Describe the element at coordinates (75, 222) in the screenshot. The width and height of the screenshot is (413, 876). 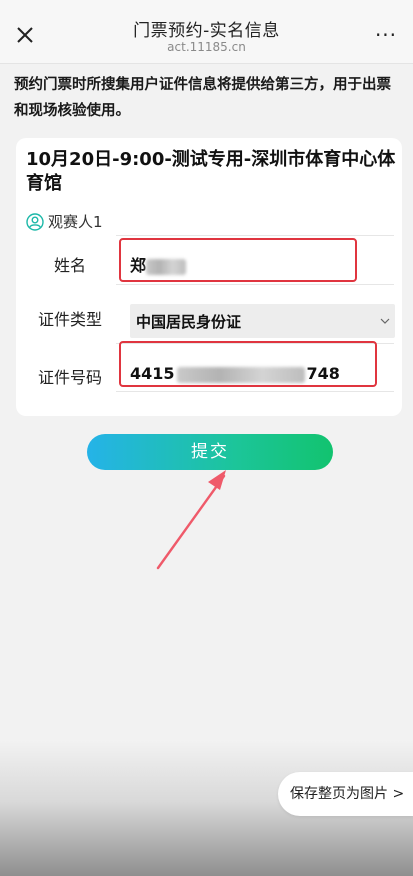
I see `spectator-label: 观赛人1` at that location.